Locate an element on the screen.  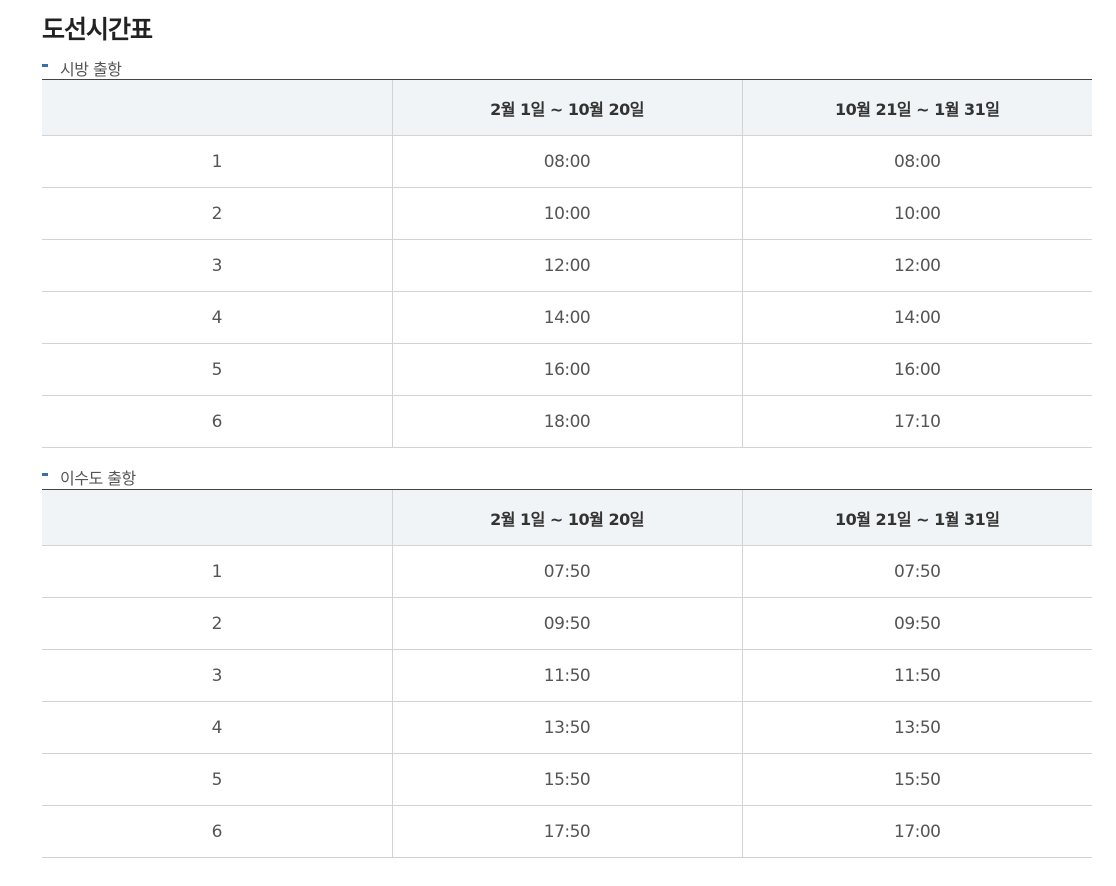
table-row: 6 18:00 17:10 is located at coordinates (567, 421).